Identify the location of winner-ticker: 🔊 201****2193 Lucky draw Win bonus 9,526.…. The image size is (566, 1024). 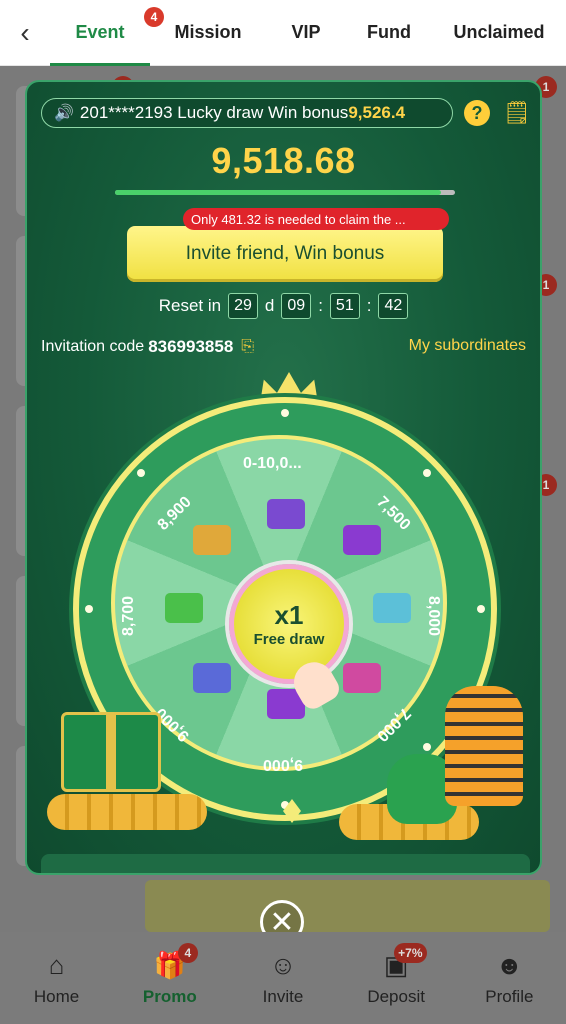
(247, 113).